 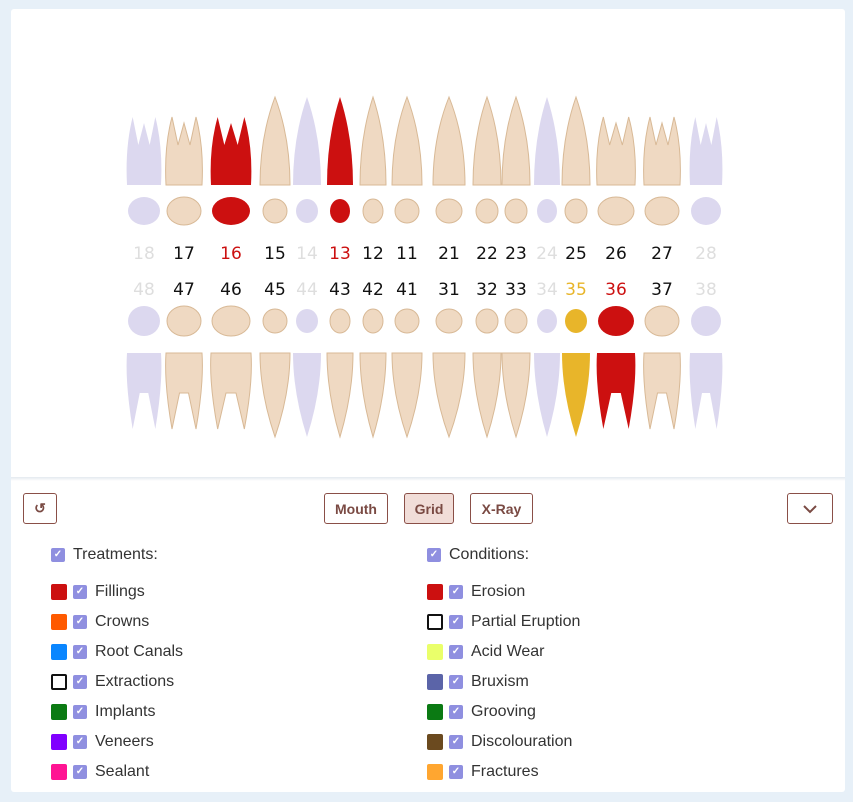 What do you see at coordinates (487, 290) in the screenshot?
I see `lower-tooth-number: 32` at bounding box center [487, 290].